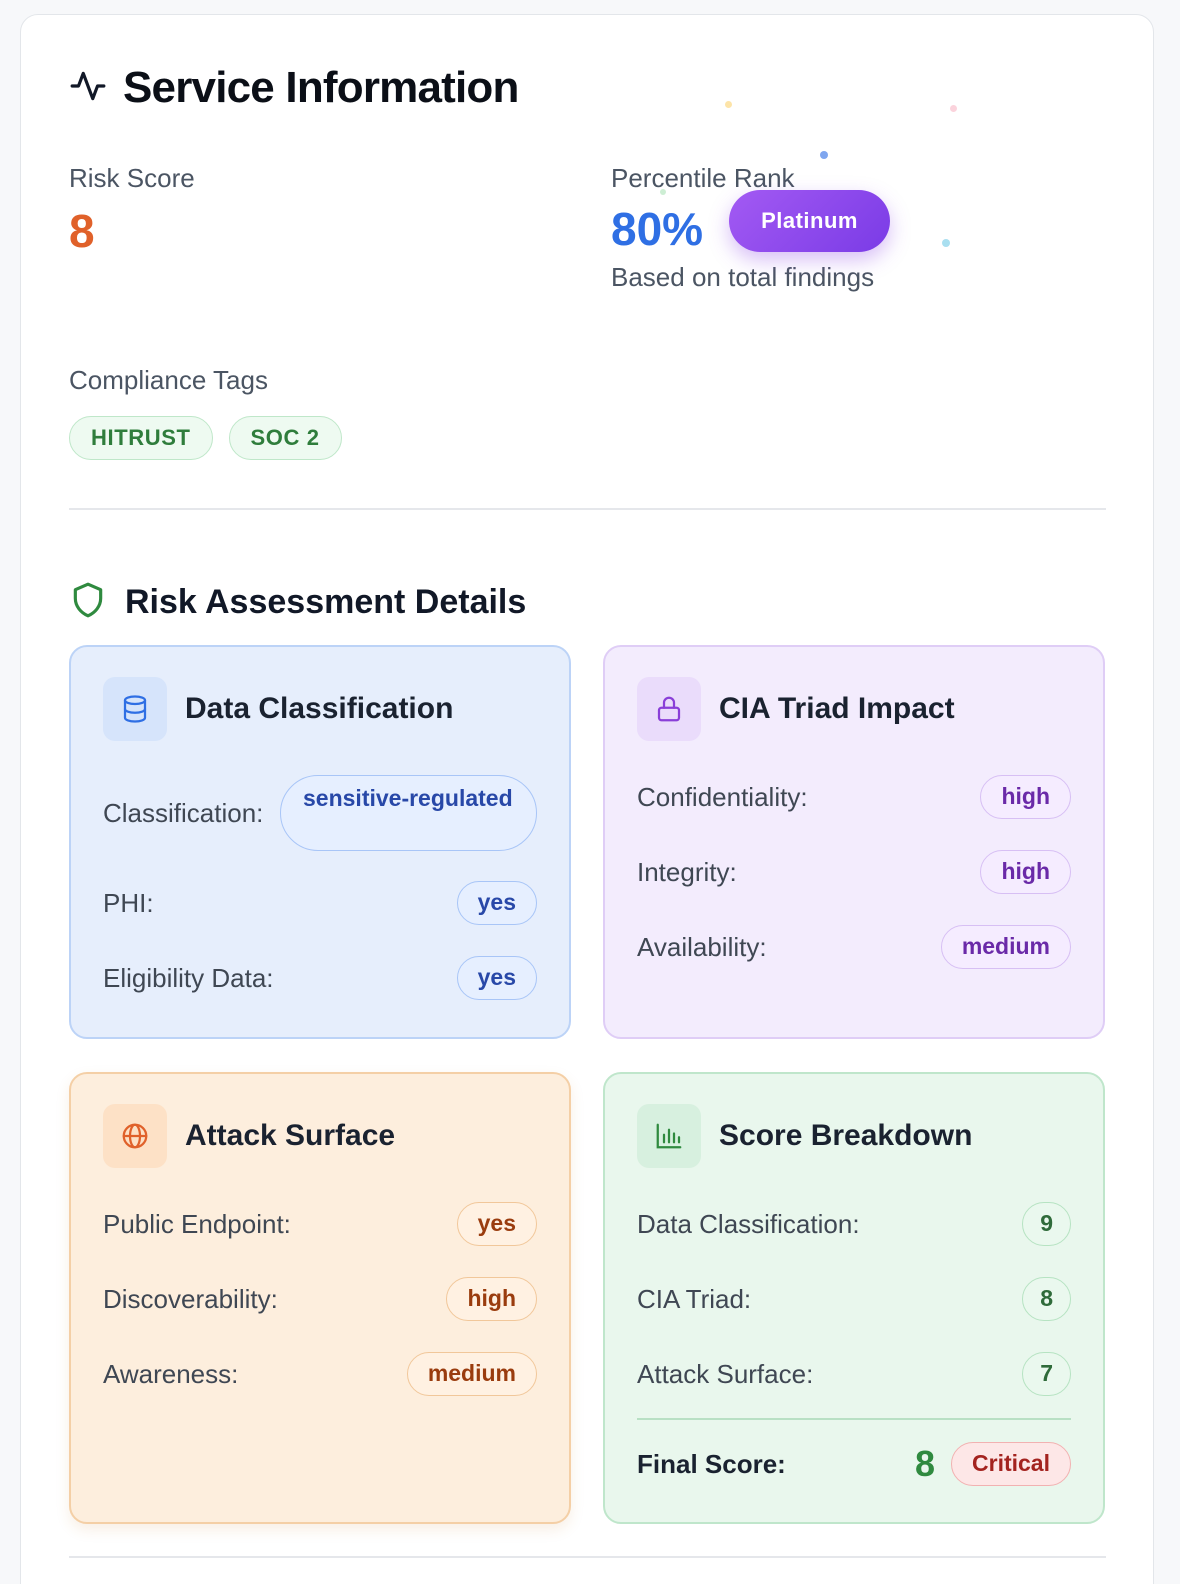 The width and height of the screenshot is (1180, 1584). I want to click on row-label: Discoverability:, so click(190, 1298).